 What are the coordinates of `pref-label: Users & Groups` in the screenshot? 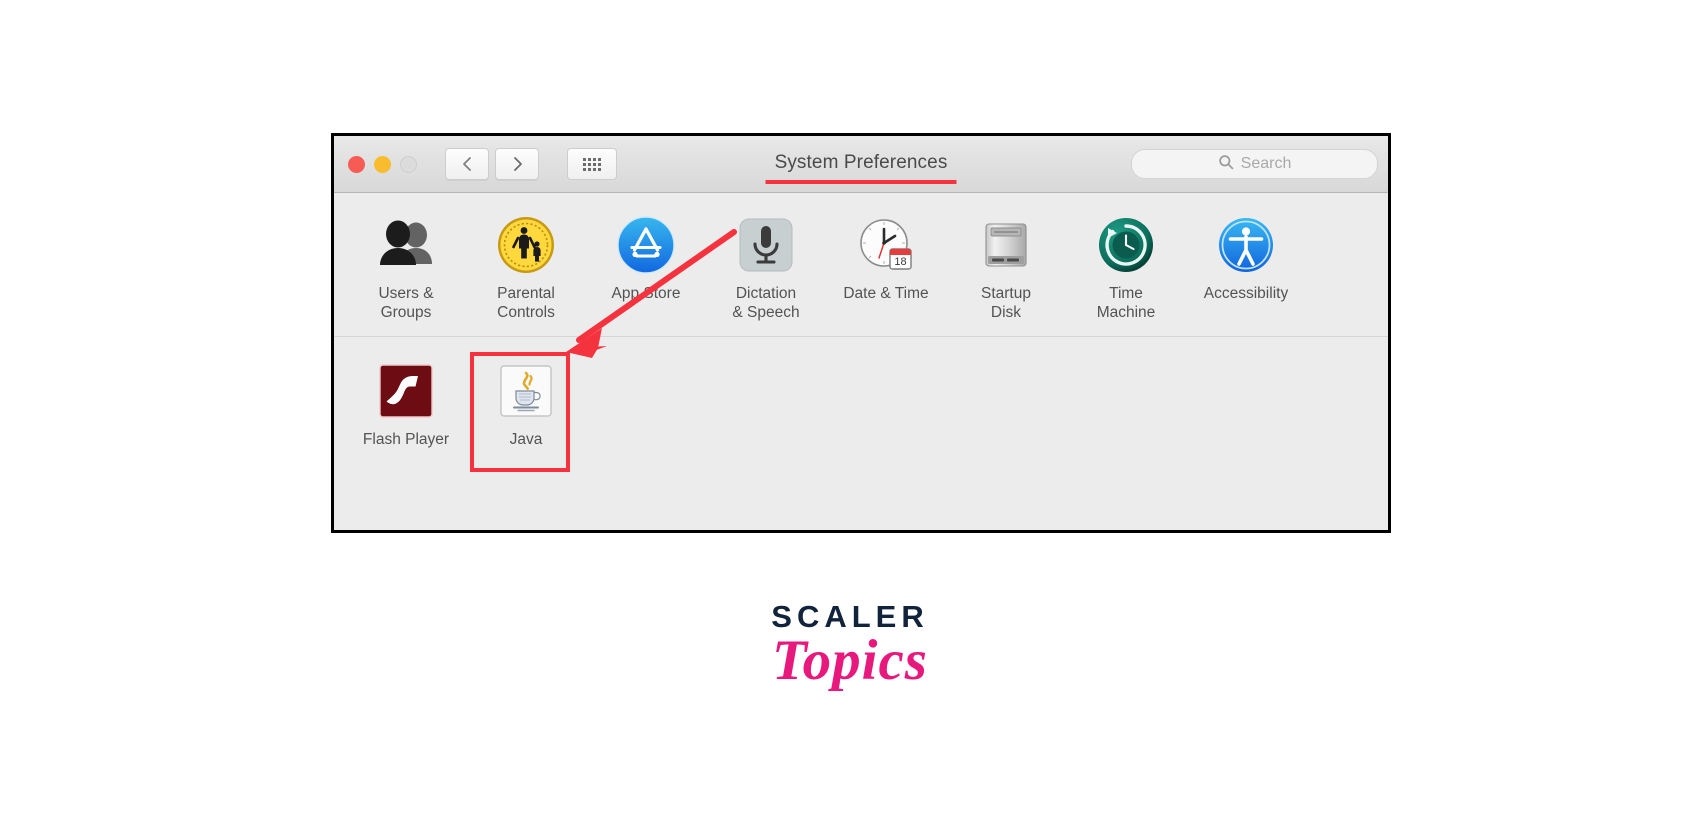 It's located at (406, 303).